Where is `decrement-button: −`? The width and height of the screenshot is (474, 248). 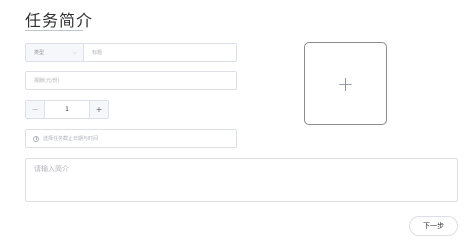
decrement-button: − is located at coordinates (35, 109).